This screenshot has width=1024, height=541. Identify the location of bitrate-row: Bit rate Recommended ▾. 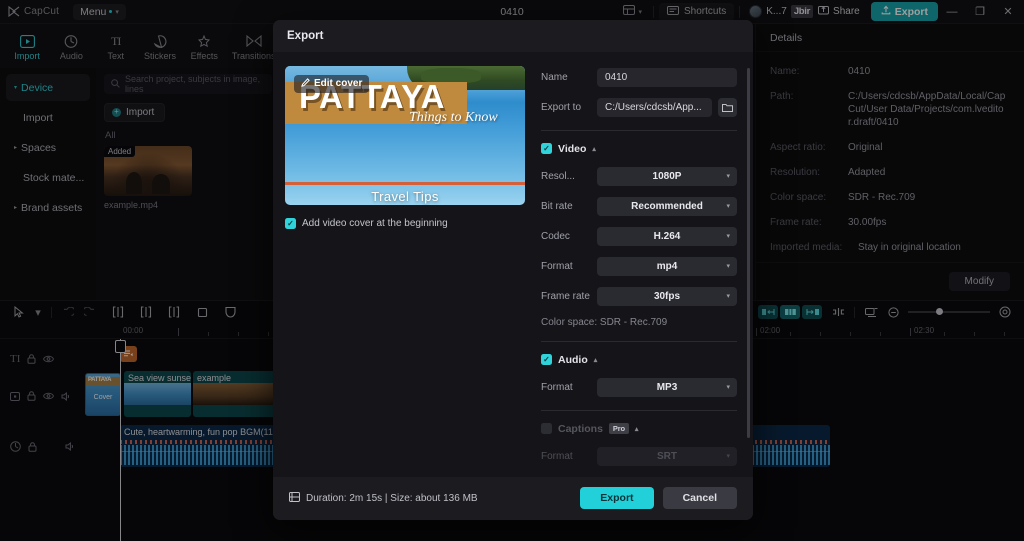
(639, 206).